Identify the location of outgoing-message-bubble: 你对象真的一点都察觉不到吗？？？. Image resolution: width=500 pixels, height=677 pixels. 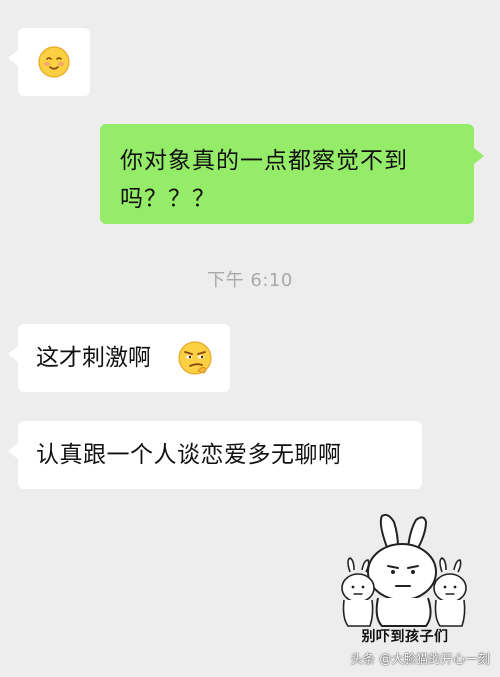
(292, 174).